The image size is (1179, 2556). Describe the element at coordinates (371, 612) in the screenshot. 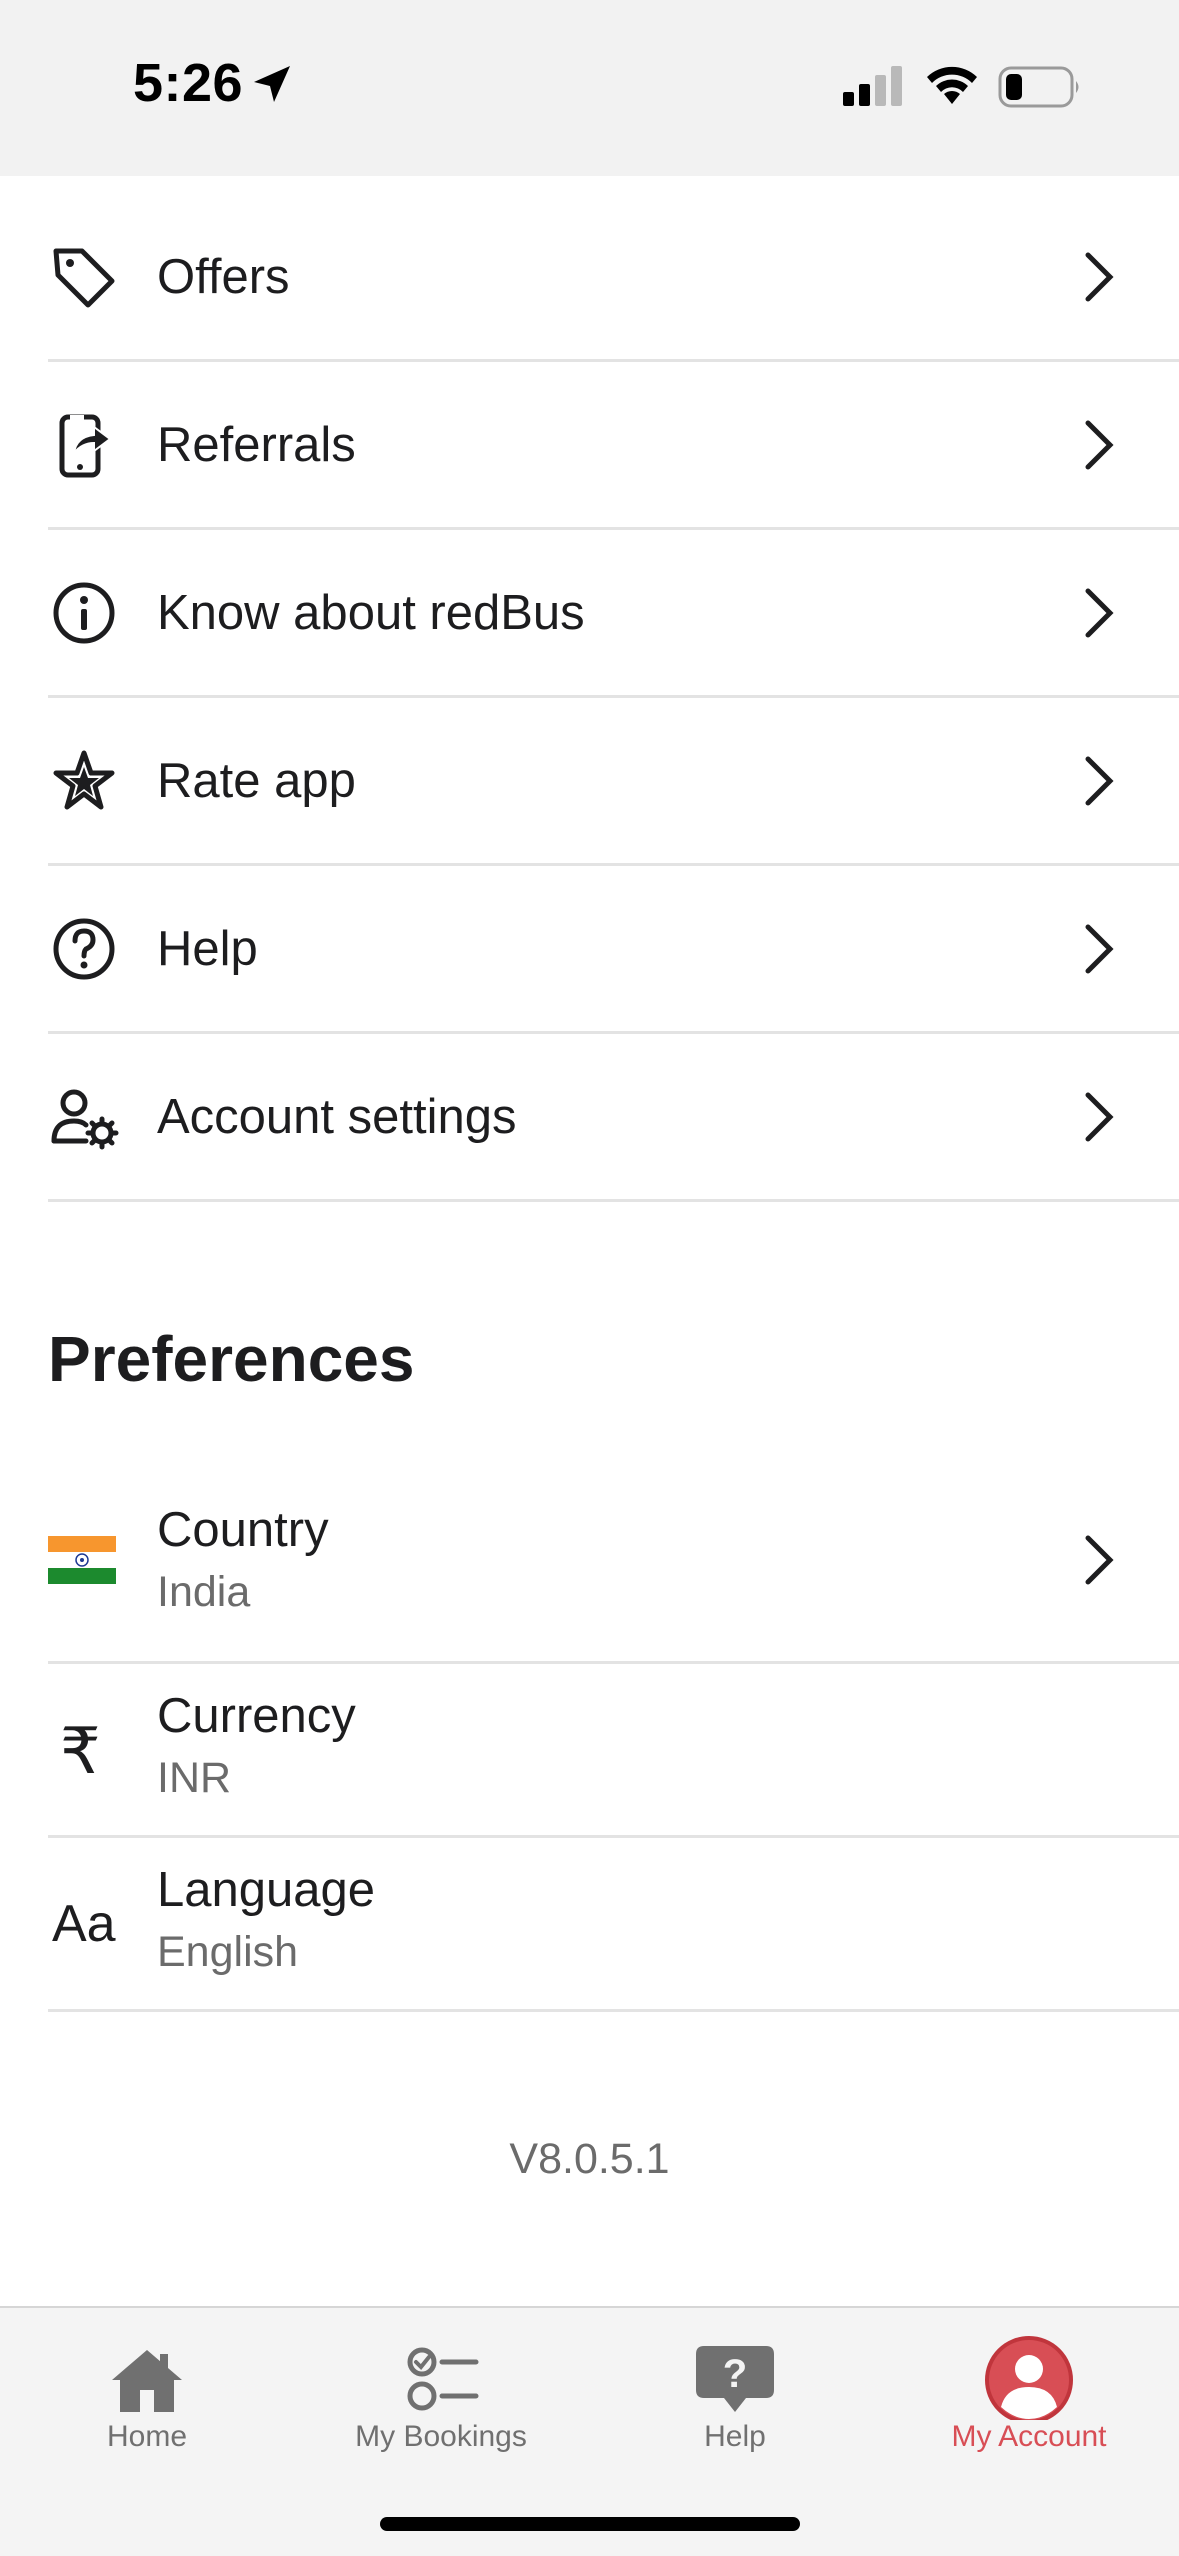

I see `menu-label: Know about redBus` at that location.